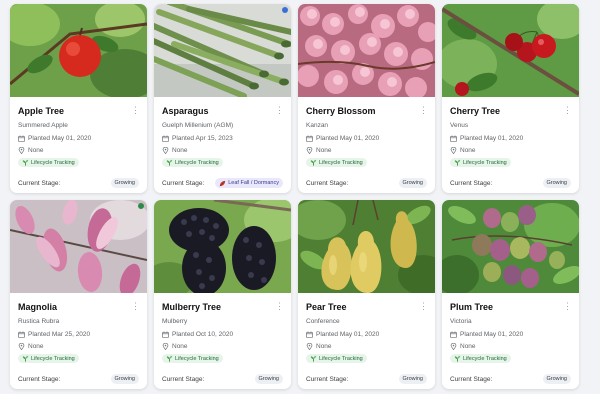 The height and width of the screenshot is (394, 600). I want to click on planted-date-row: Planted Oct 10, 2020, so click(197, 334).